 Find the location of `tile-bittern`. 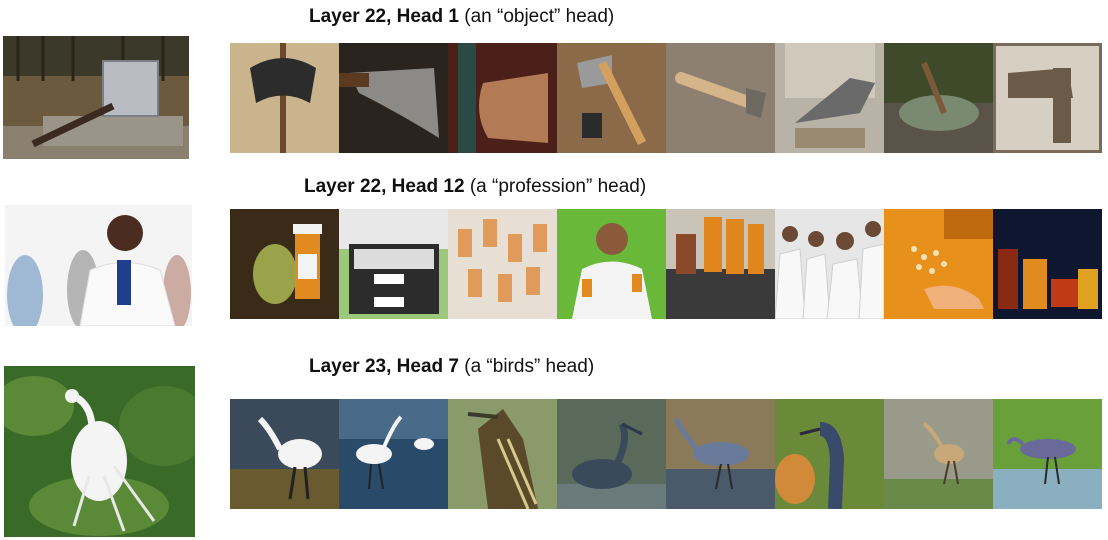

tile-bittern is located at coordinates (502, 454).